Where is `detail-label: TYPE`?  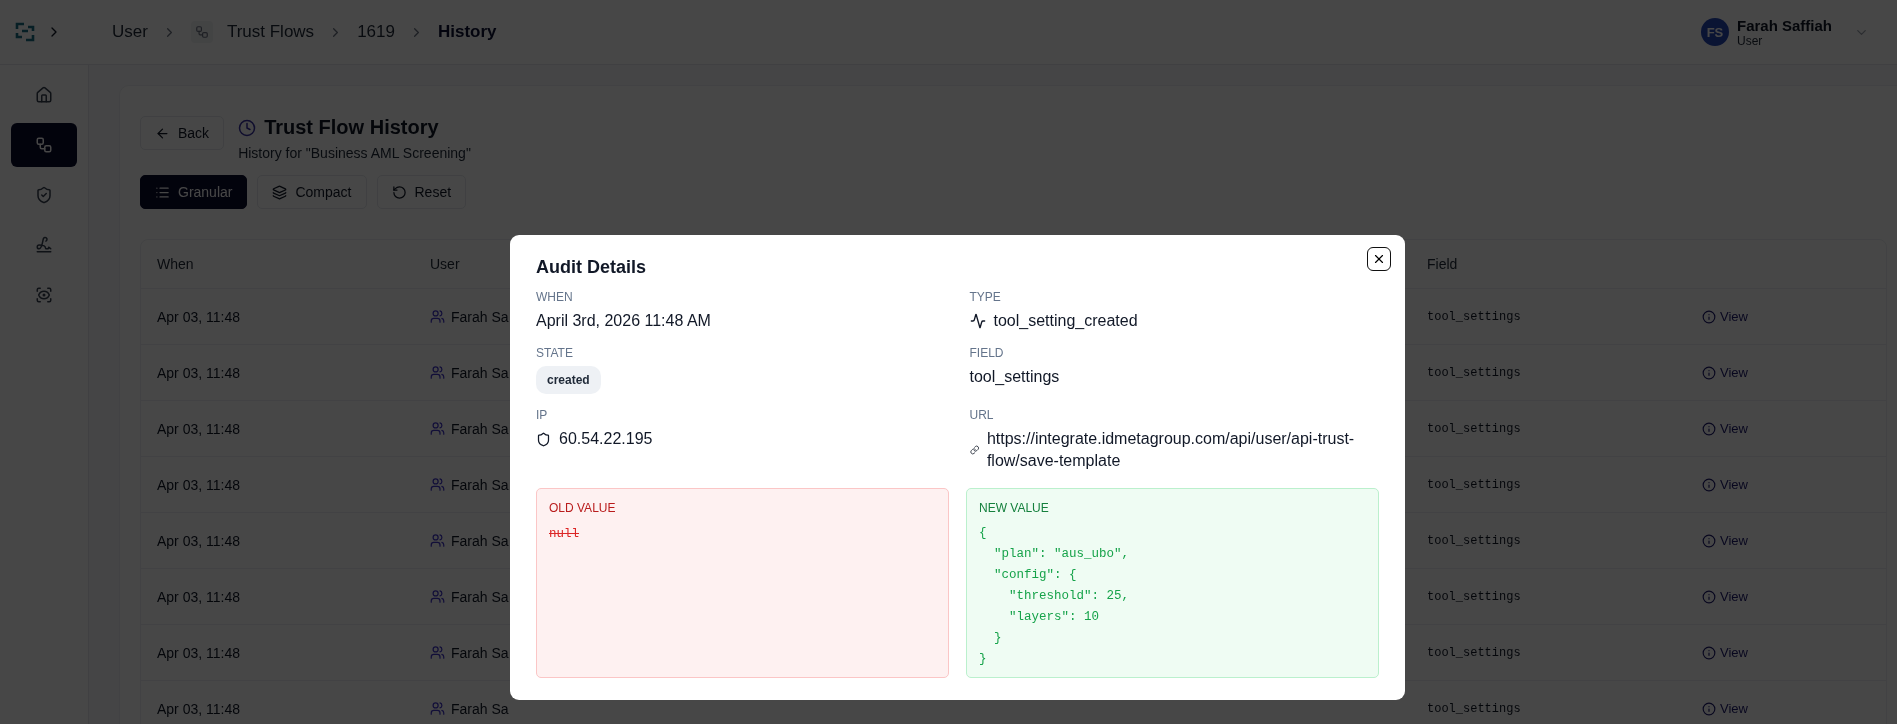
detail-label: TYPE is located at coordinates (985, 297).